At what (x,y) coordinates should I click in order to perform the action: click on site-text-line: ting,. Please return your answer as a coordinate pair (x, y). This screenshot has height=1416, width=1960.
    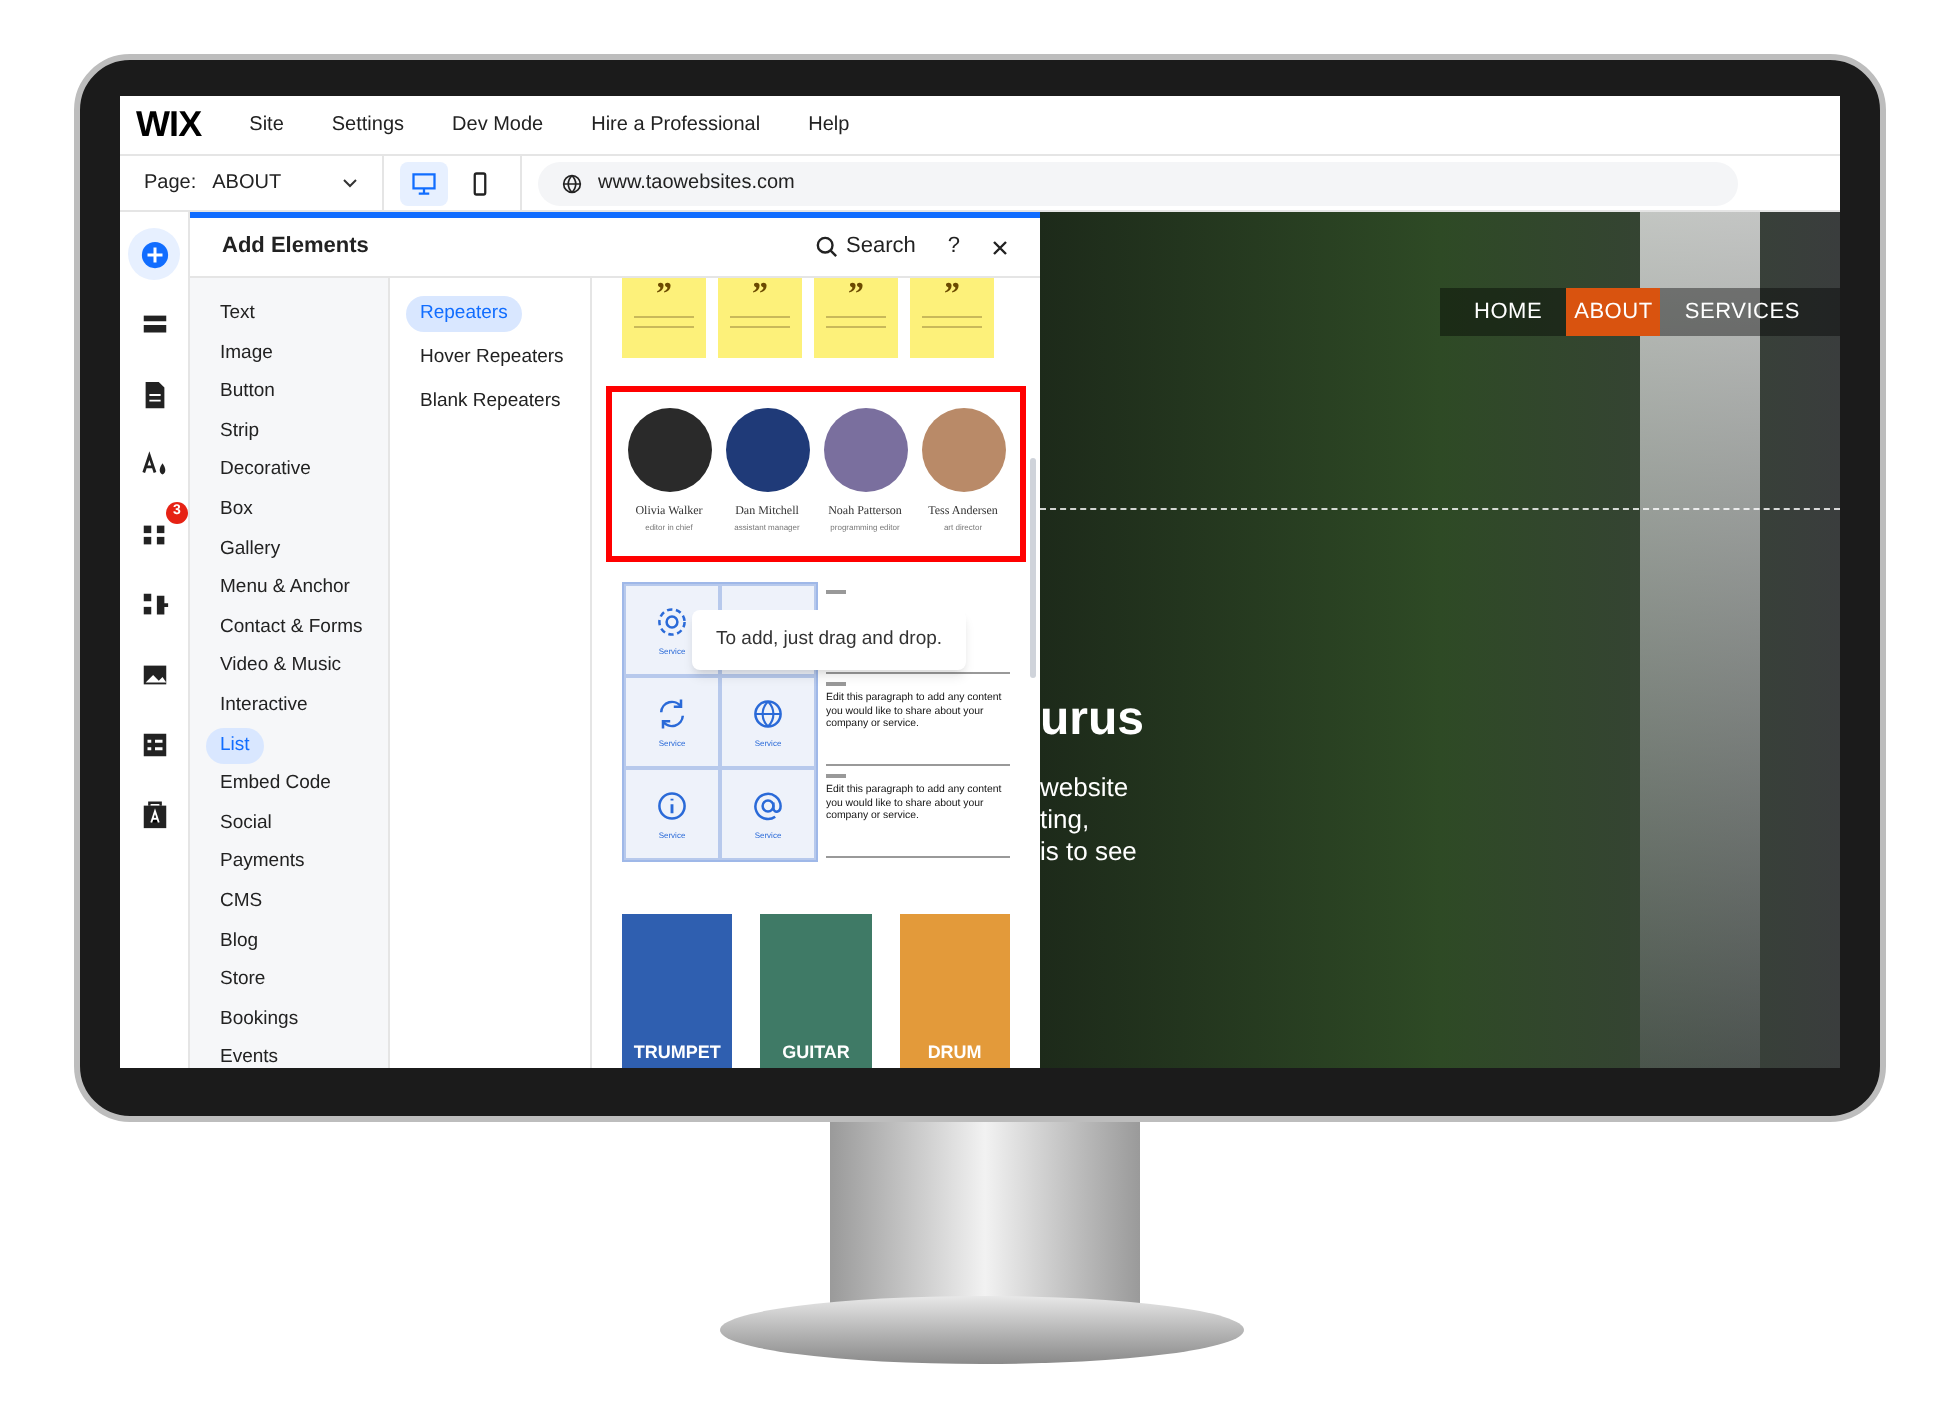
    Looking at the image, I should click on (1066, 820).